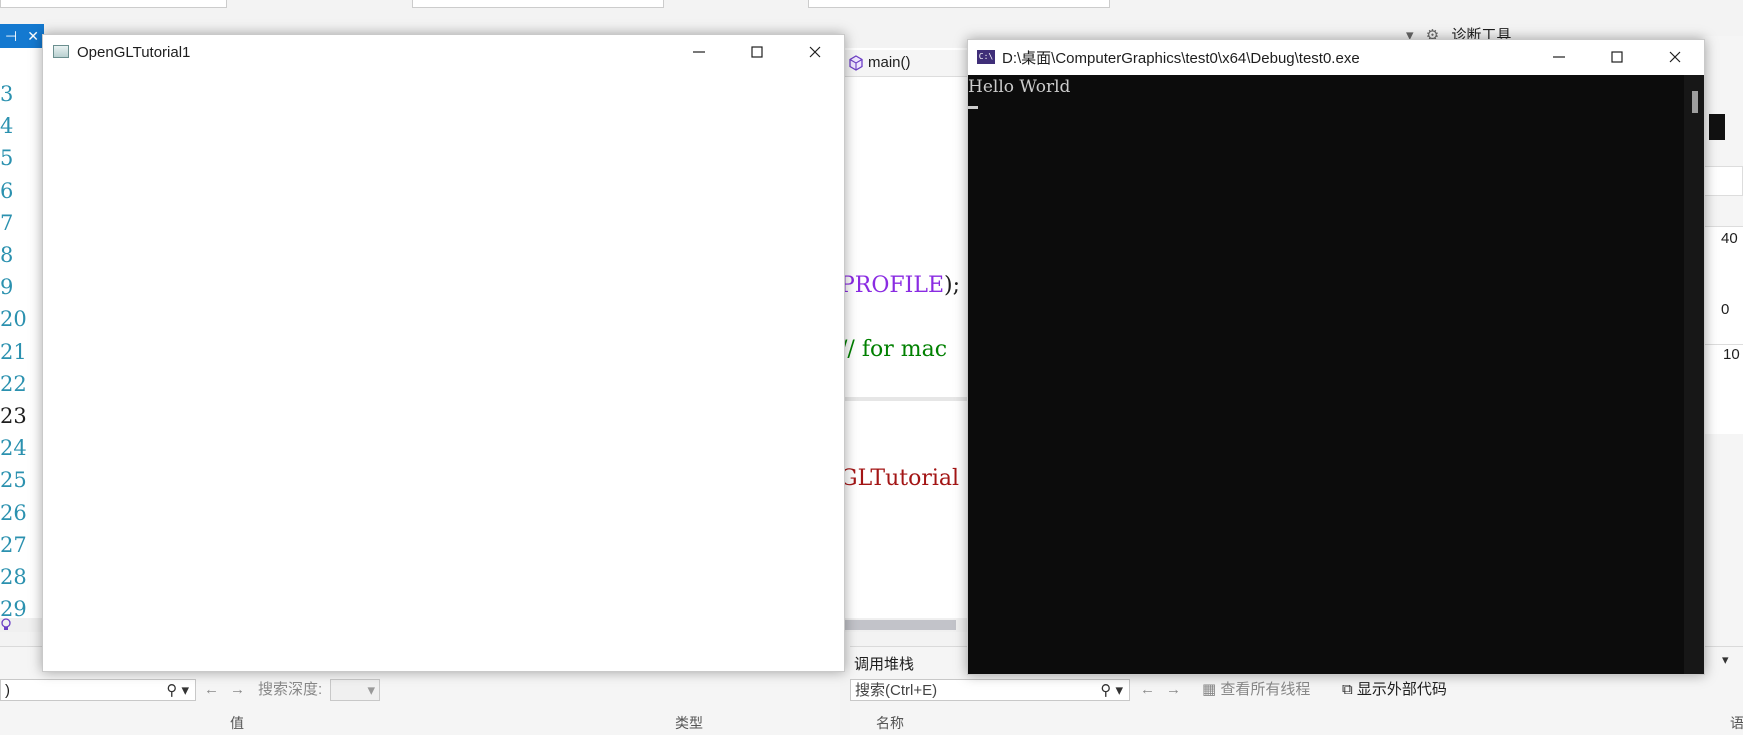  What do you see at coordinates (355, 690) in the screenshot?
I see `search-depth-select: ▾` at bounding box center [355, 690].